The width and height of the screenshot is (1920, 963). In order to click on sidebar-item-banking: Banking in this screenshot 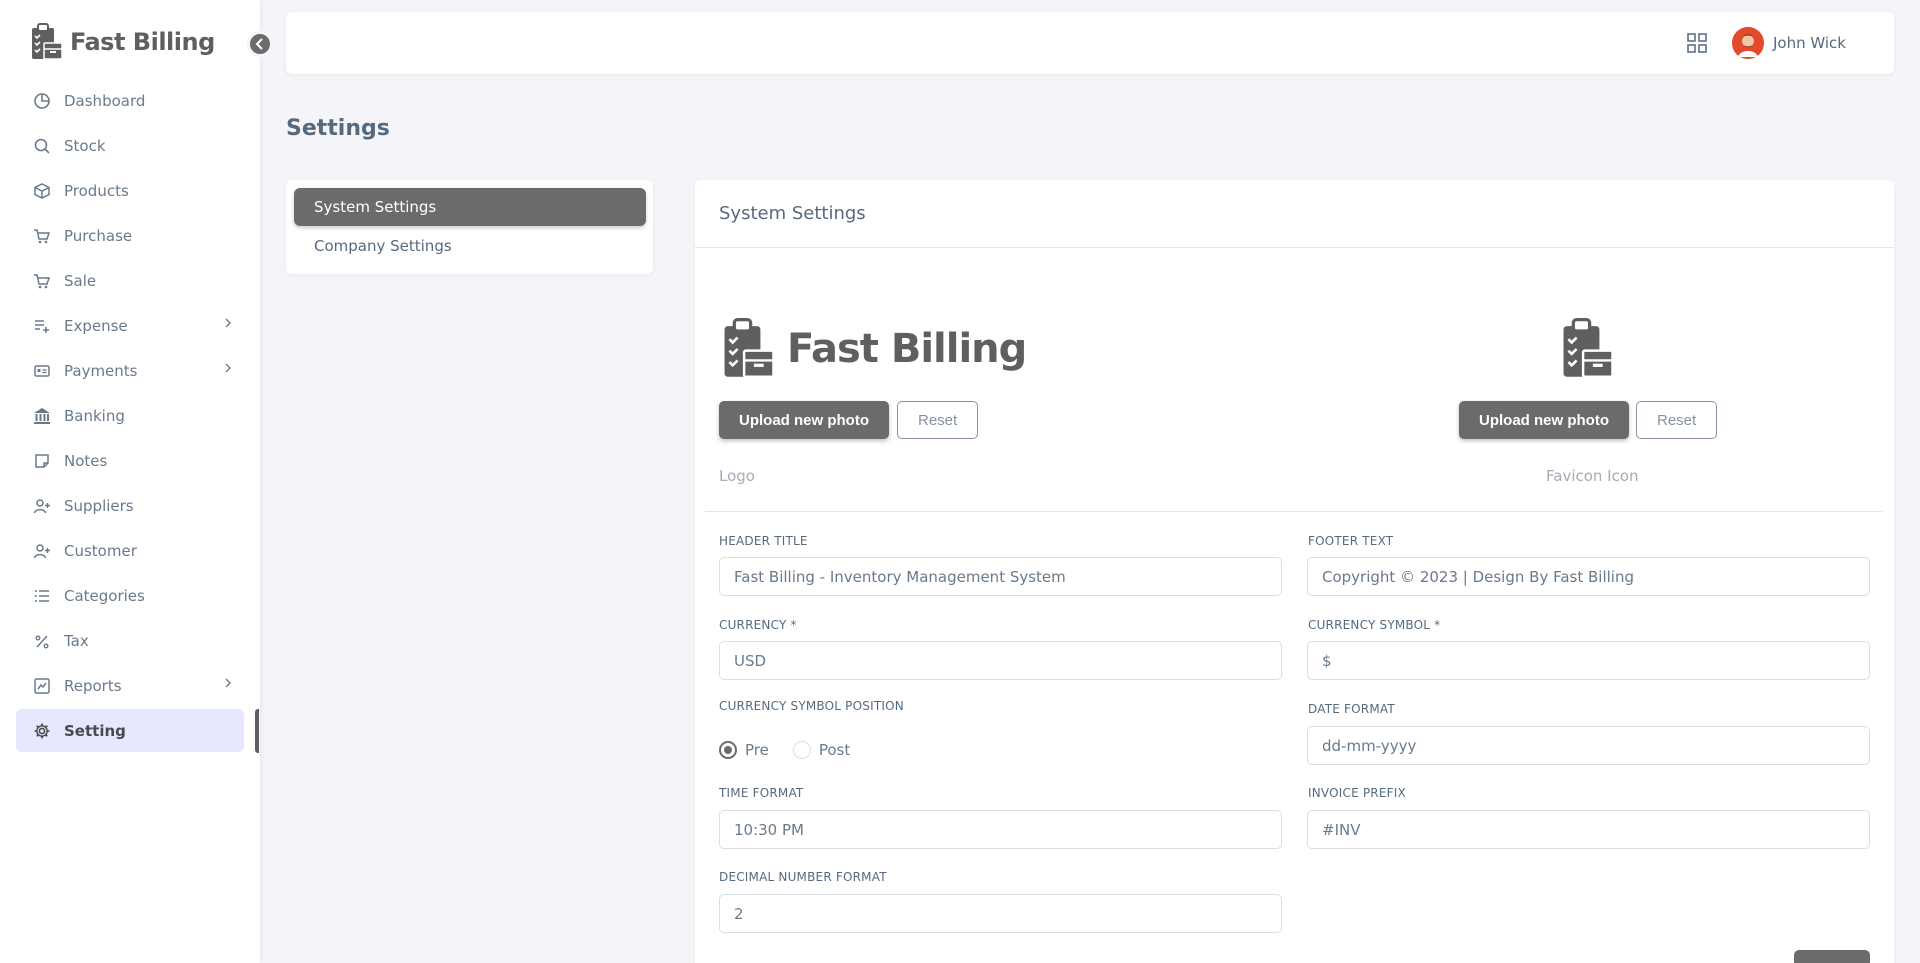, I will do `click(130, 415)`.